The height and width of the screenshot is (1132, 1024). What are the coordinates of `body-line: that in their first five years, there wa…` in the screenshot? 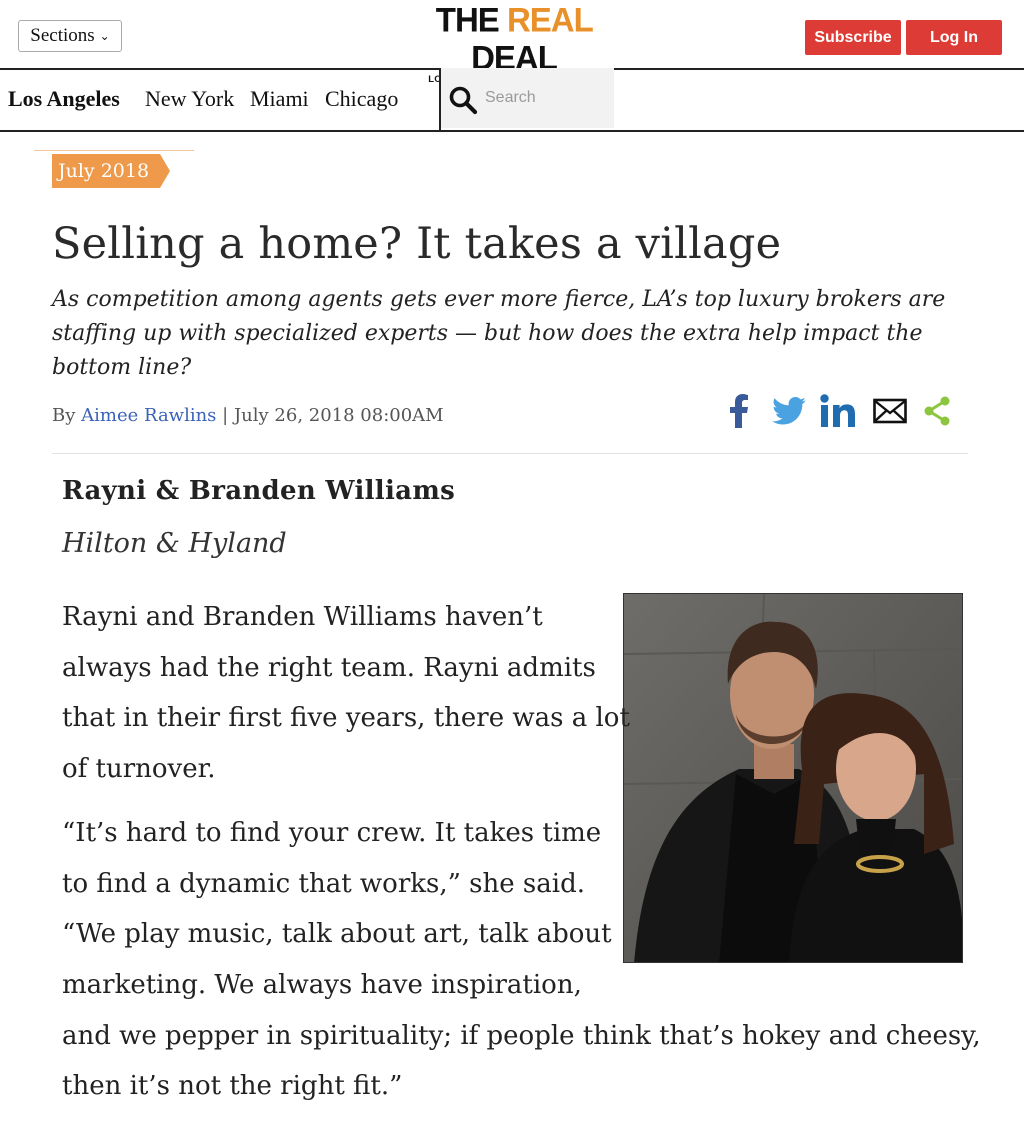 It's located at (346, 718).